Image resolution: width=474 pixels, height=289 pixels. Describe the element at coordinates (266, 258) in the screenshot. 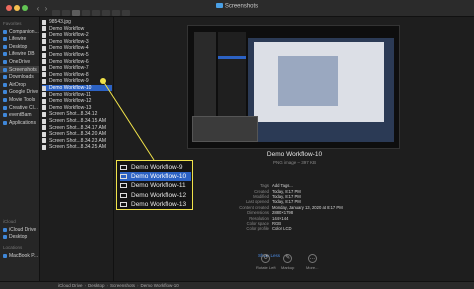

I see `rotate-left-icon: ↺` at that location.